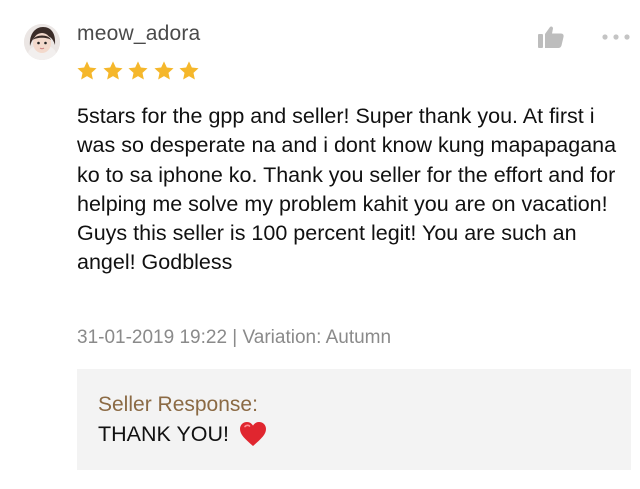  Describe the element at coordinates (616, 37) in the screenshot. I see `more-options-icon` at that location.